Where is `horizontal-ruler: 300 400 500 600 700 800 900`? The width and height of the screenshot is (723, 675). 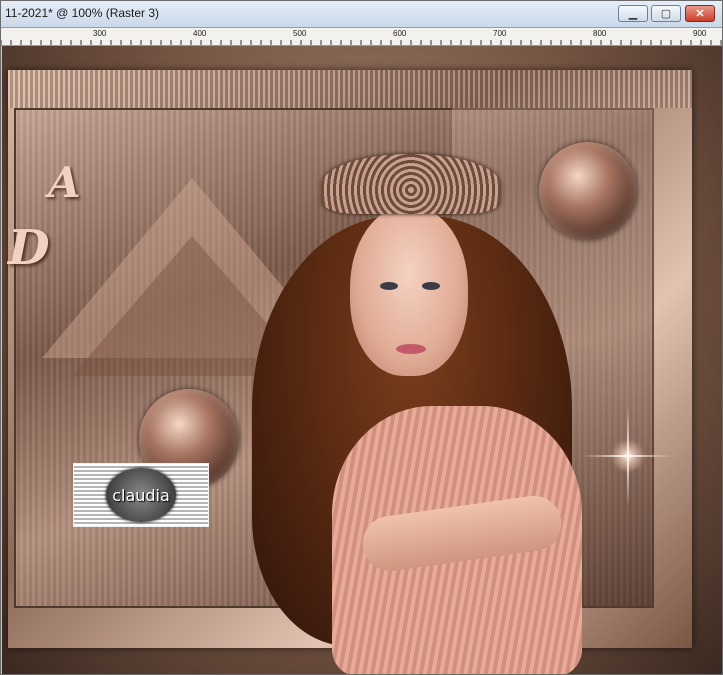
horizontal-ruler: 300 400 500 600 700 800 900 is located at coordinates (361, 37).